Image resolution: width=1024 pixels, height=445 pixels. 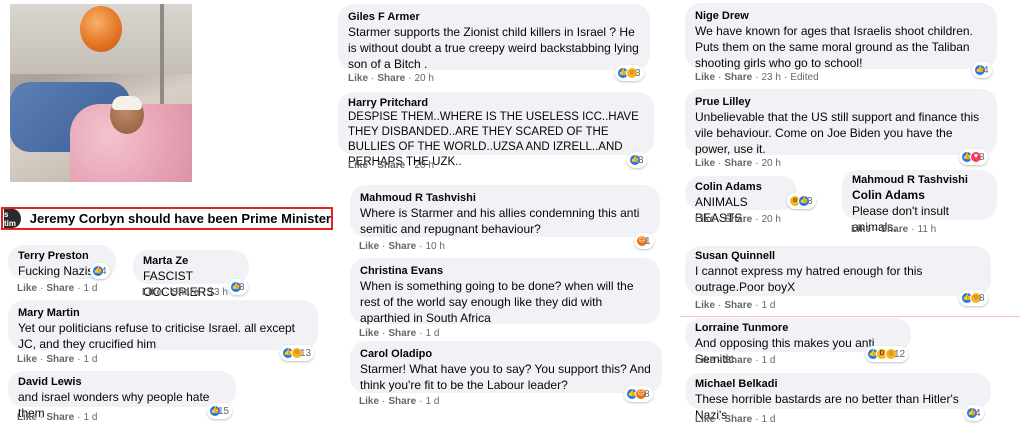 What do you see at coordinates (191, 261) in the screenshot?
I see `commenter-name: Marta Ze` at bounding box center [191, 261].